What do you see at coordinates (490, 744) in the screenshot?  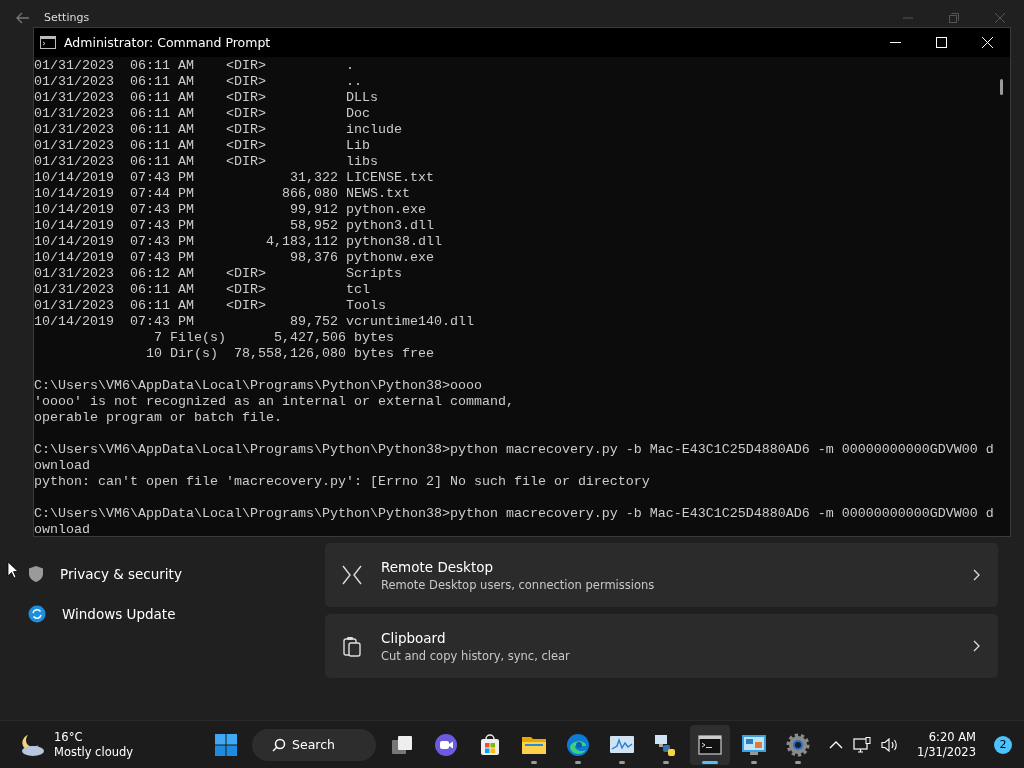 I see `store-bag-icon` at bounding box center [490, 744].